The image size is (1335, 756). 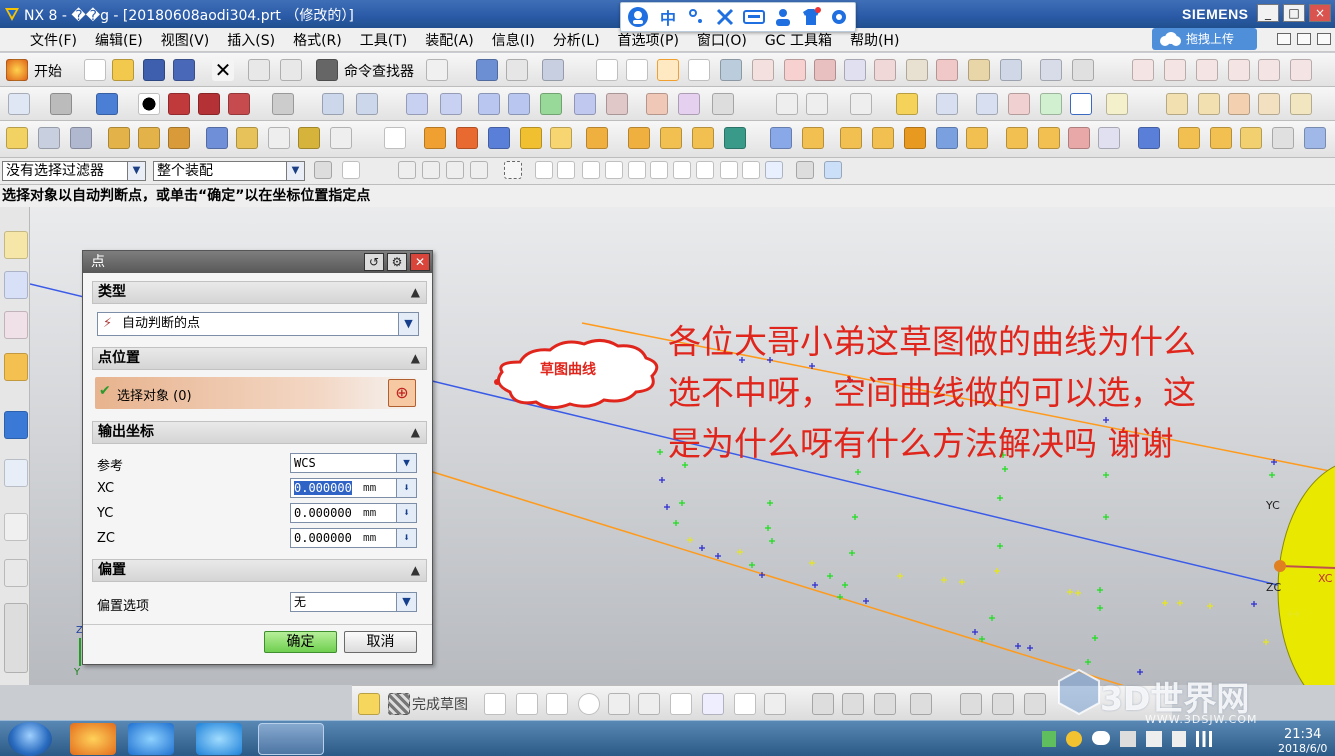 I want to click on ok-button: 确定, so click(x=300, y=642).